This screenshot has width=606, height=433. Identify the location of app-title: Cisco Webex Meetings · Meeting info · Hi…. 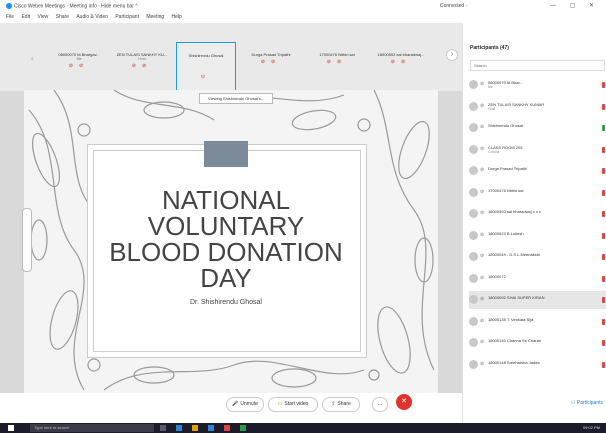
(72, 6).